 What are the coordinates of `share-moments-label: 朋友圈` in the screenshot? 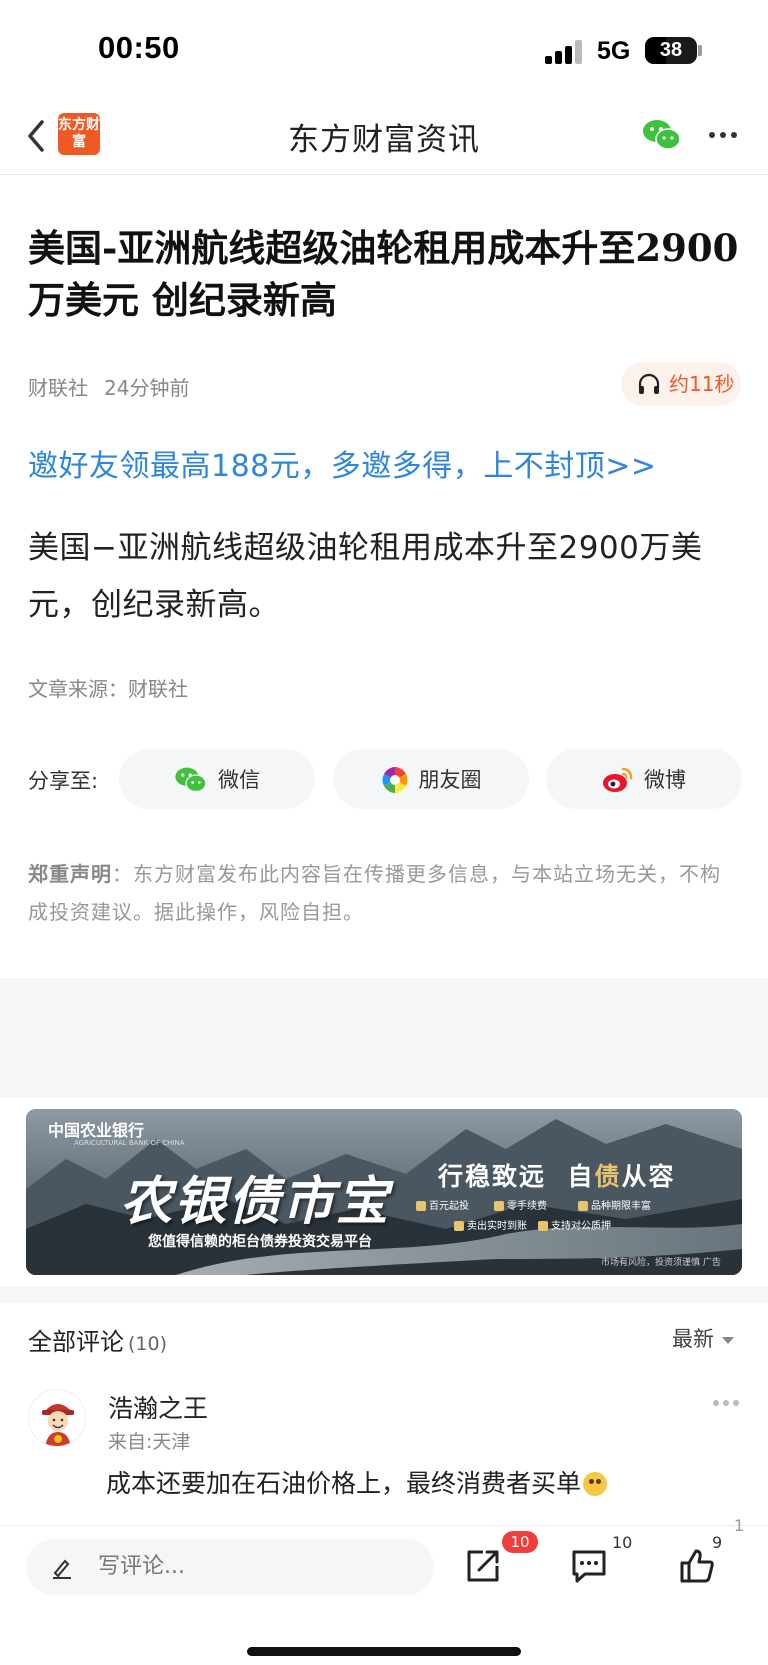 It's located at (450, 780).